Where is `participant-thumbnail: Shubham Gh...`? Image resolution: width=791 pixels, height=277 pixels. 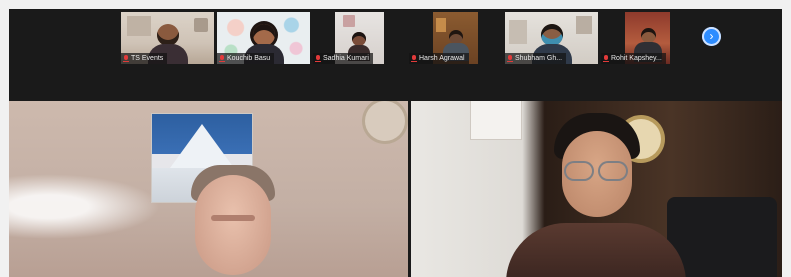 participant-thumbnail: Shubham Gh... is located at coordinates (551, 38).